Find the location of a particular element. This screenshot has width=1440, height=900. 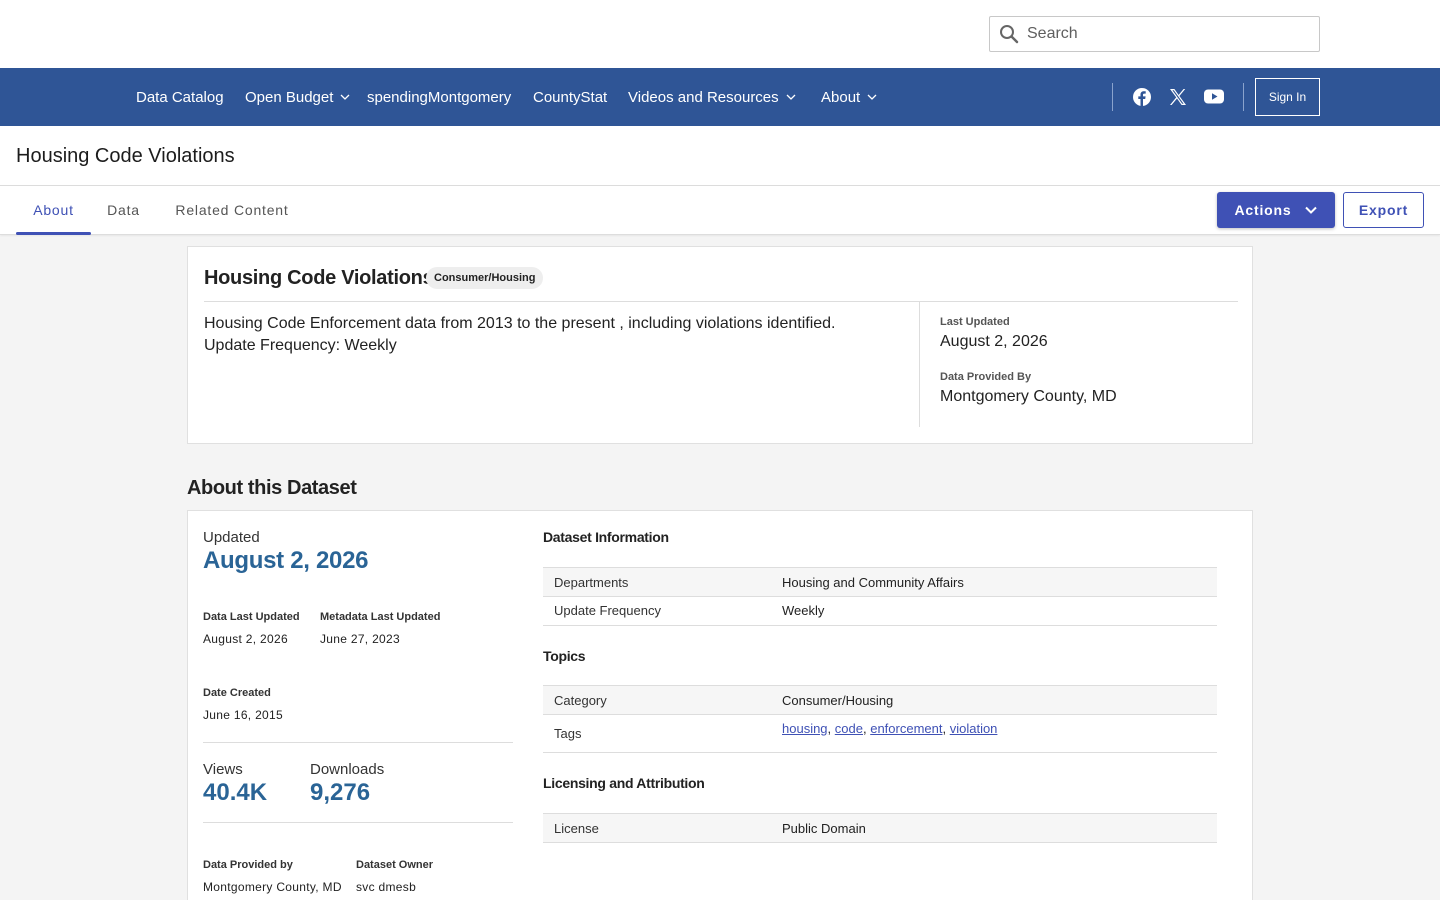

page-header: Housing Code Violations is located at coordinates (720, 156).